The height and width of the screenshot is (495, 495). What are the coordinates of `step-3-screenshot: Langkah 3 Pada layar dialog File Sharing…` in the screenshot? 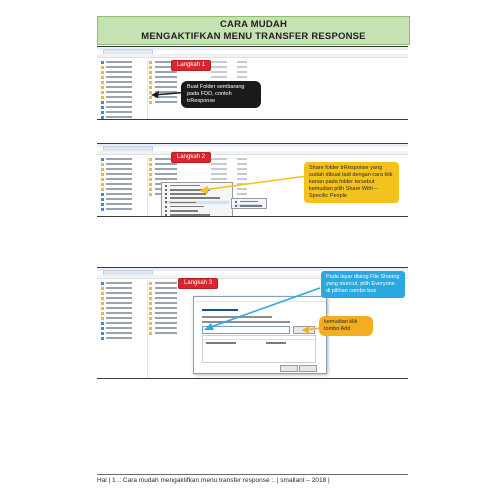 It's located at (252, 323).